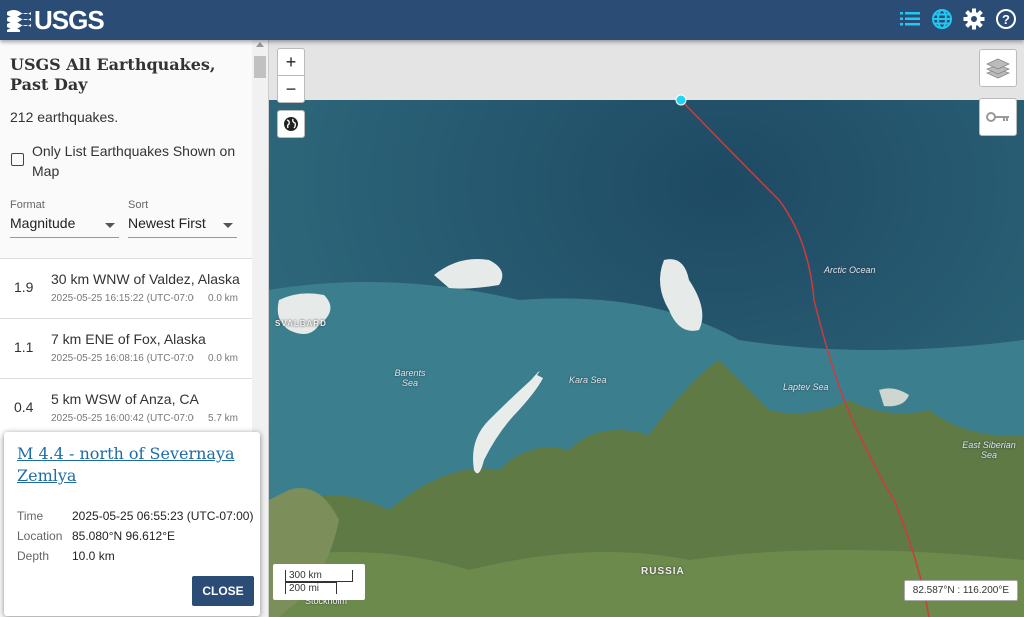  Describe the element at coordinates (410, 378) in the screenshot. I see `label-barents-sea: Barents Sea` at that location.